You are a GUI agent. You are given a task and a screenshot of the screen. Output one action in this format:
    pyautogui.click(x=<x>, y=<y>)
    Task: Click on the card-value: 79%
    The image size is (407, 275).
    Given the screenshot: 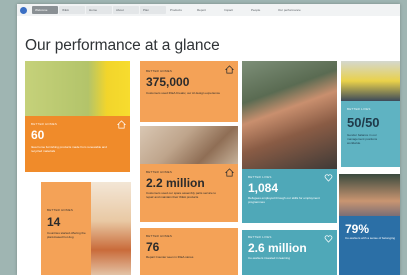 What is the action you would take?
    pyautogui.click(x=357, y=229)
    